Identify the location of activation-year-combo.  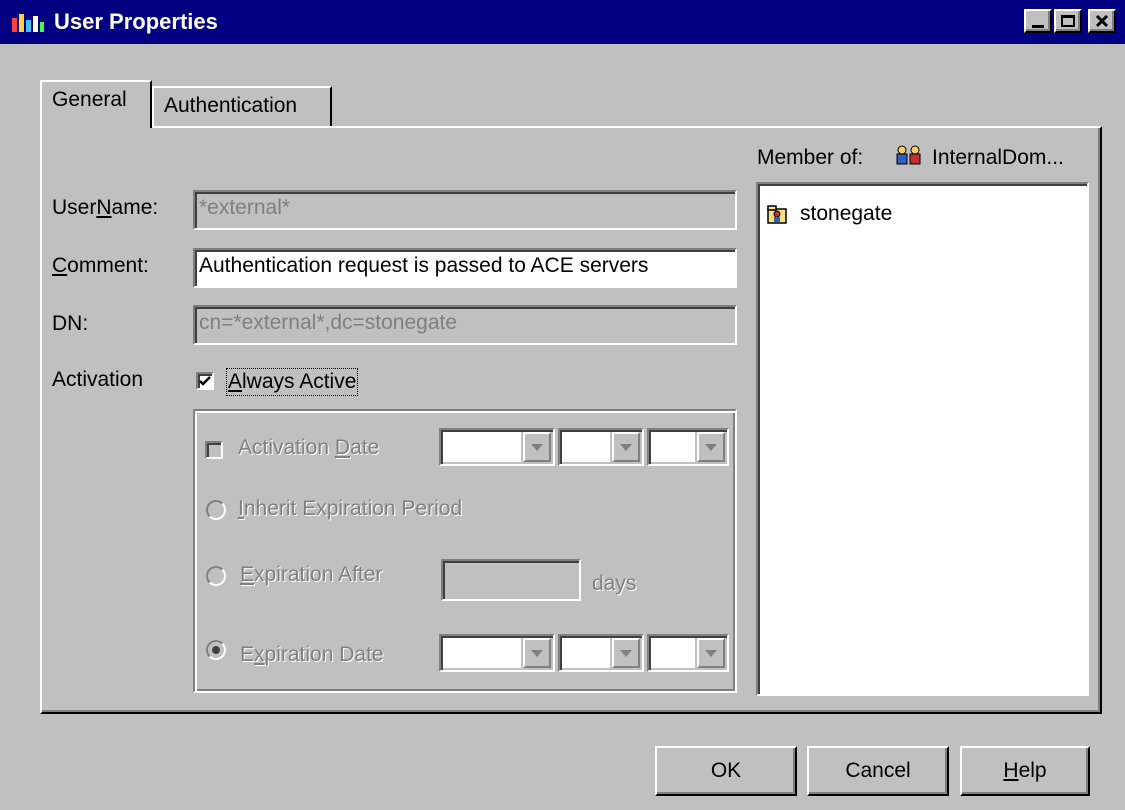
(497, 447).